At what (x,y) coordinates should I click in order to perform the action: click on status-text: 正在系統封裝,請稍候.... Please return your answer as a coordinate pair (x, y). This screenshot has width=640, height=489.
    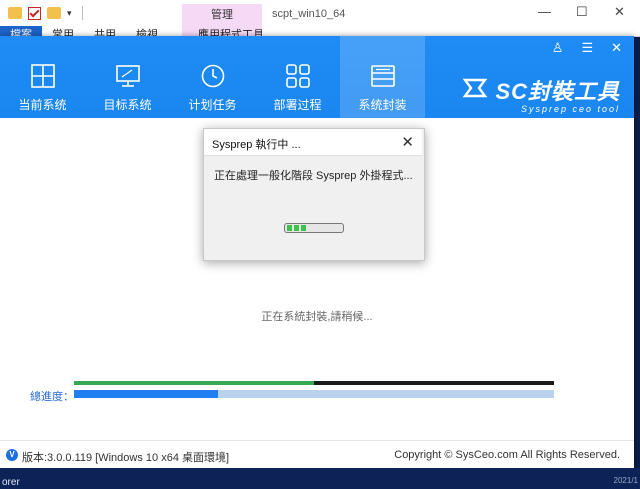
    Looking at the image, I should click on (317, 317).